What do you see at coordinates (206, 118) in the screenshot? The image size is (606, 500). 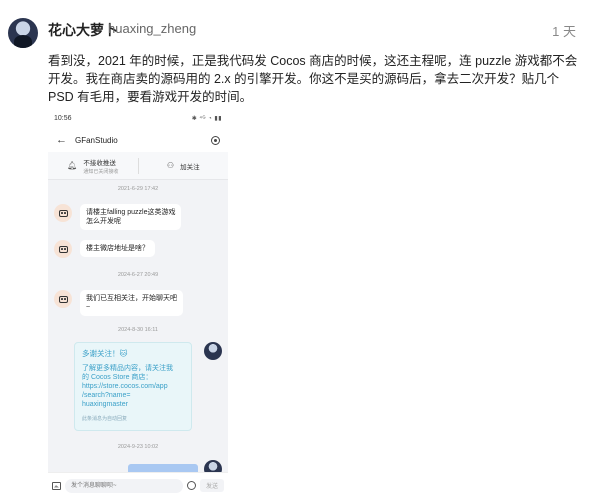 I see `status-icons: ✱ ⁴ᴳ ◔ ▮▮` at bounding box center [206, 118].